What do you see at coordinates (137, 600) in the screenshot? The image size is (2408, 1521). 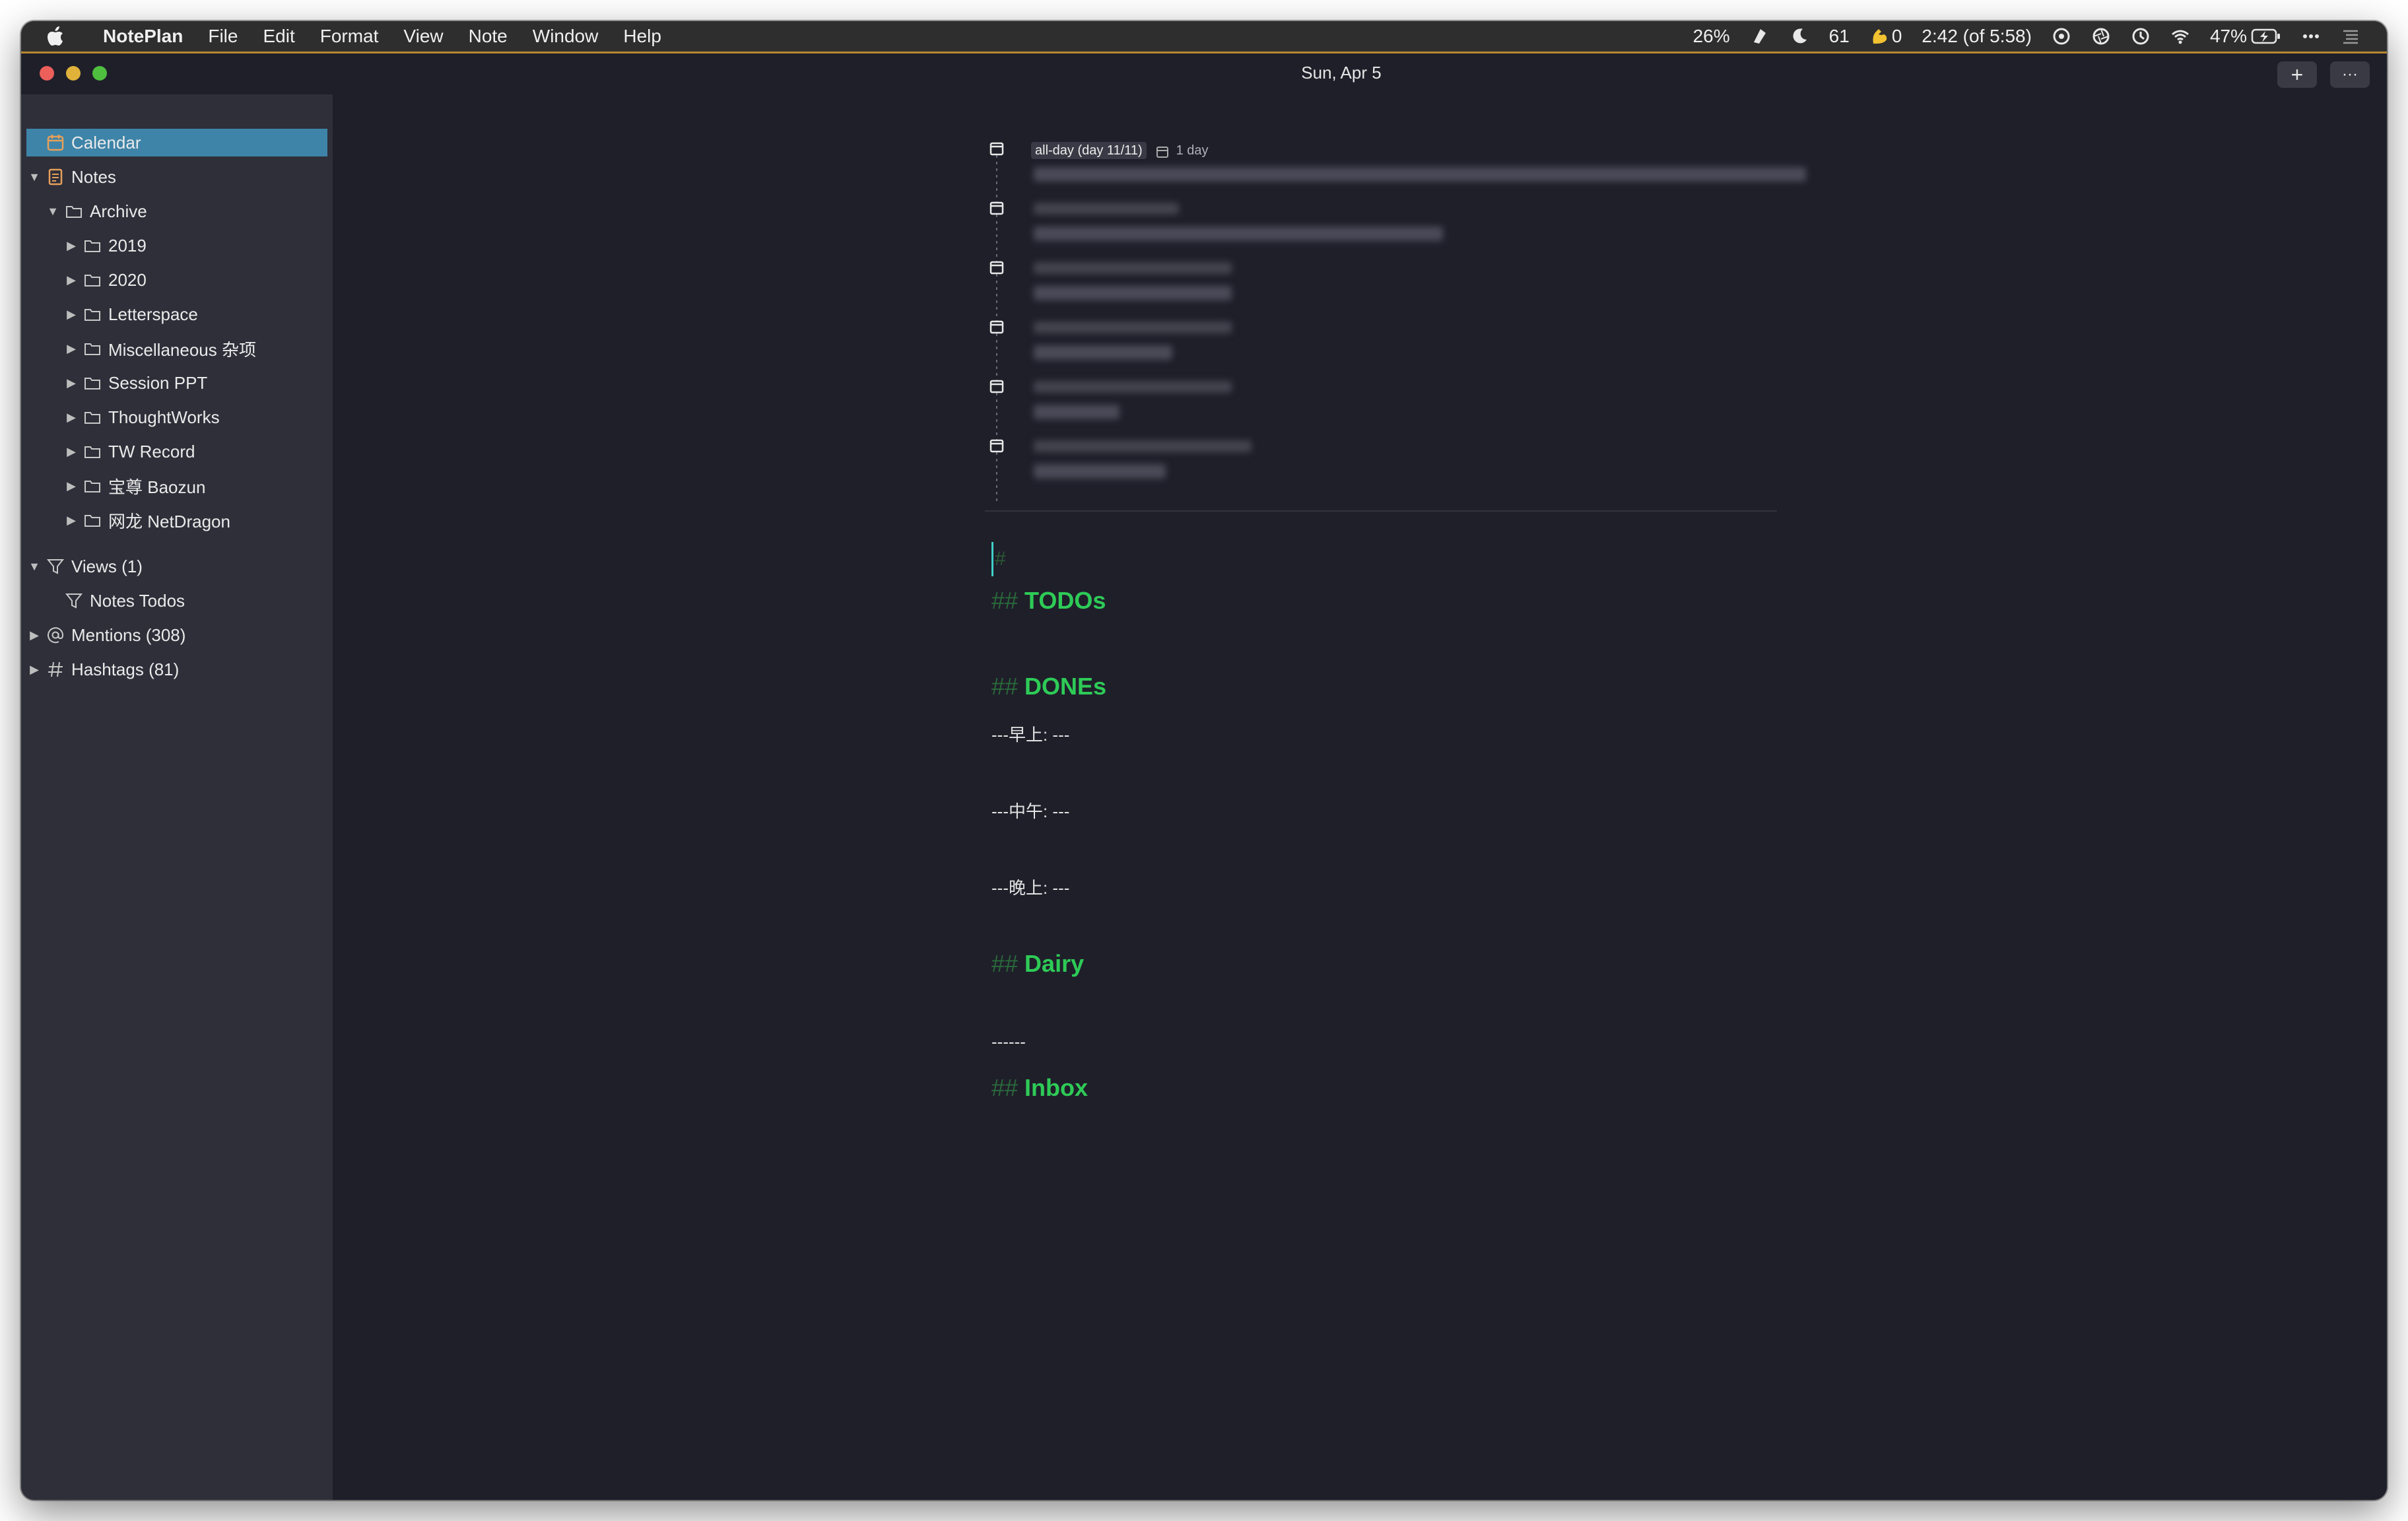 I see `sidebar-item-label: Notes Todos` at bounding box center [137, 600].